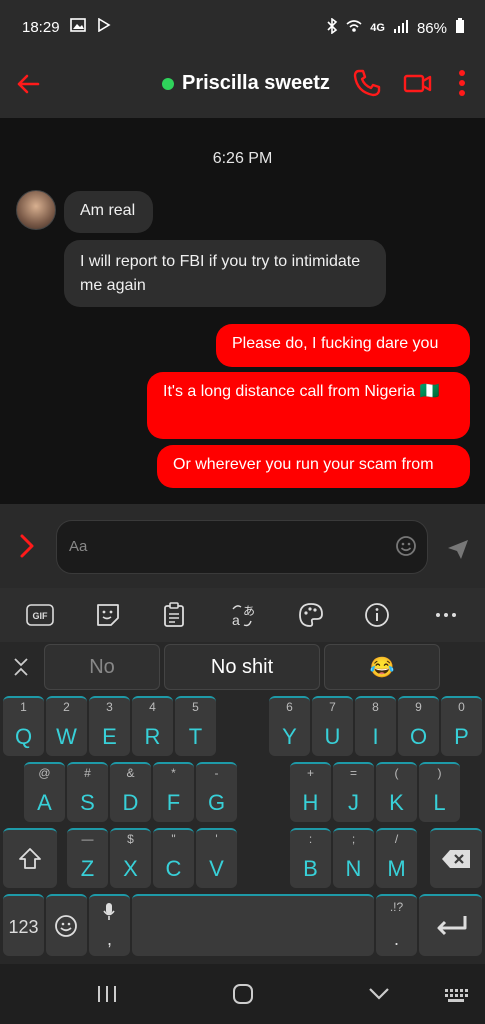  Describe the element at coordinates (109, 925) in the screenshot. I see `voice-comma-key: ,` at that location.